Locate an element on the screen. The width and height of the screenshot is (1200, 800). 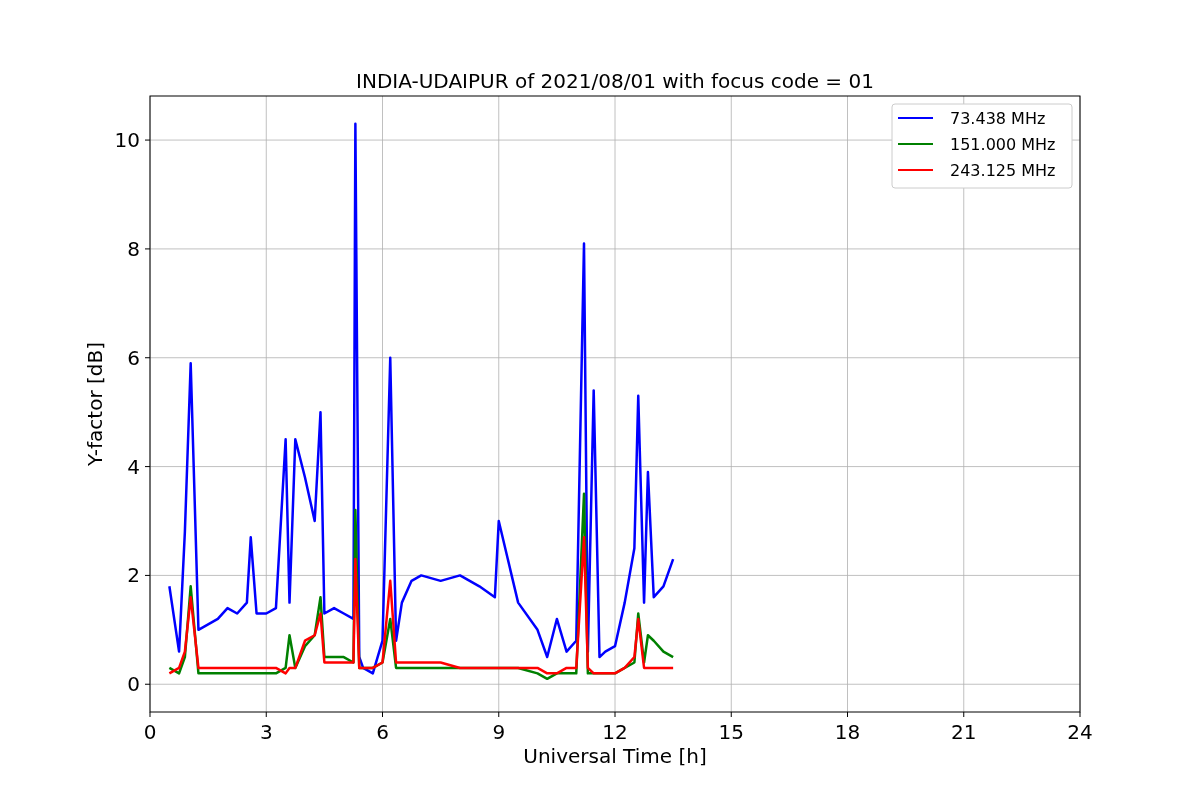
y-axis-label: Y-factor [dB] is located at coordinates (95, 404).